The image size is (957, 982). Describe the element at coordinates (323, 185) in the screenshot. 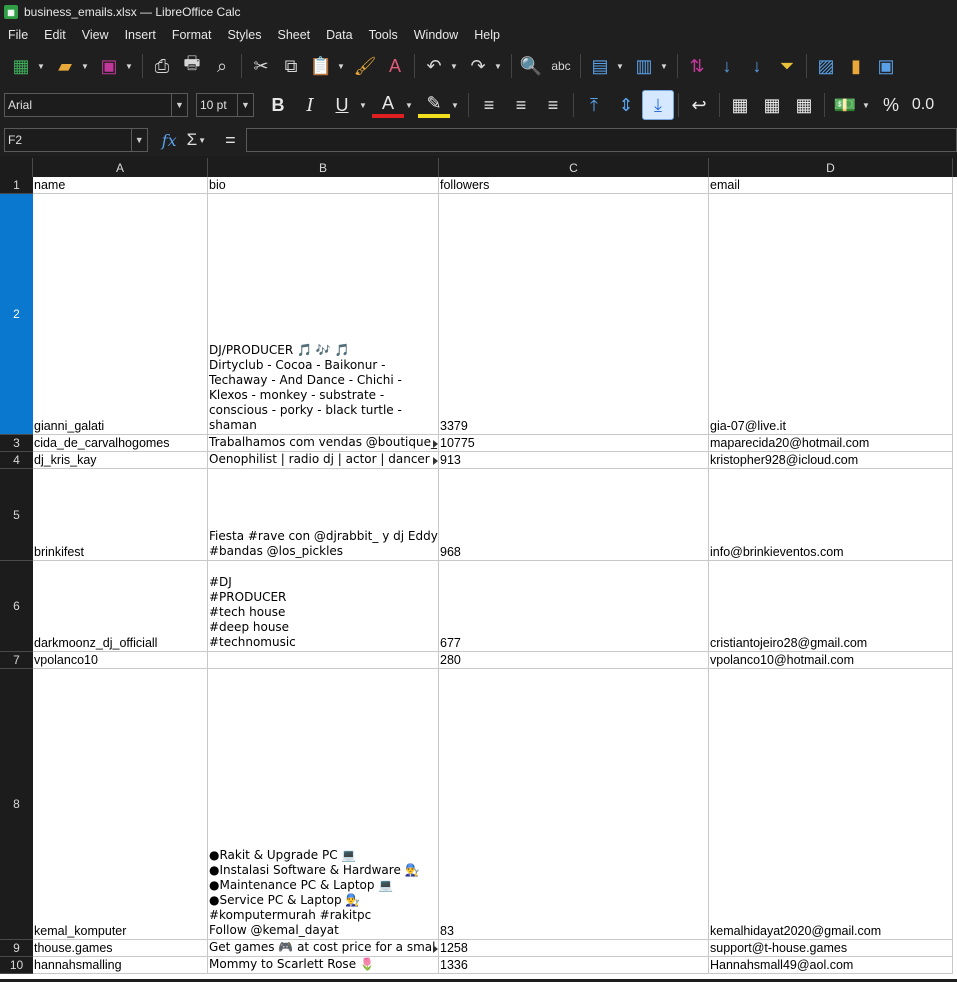

I see `cell-b1: bio` at that location.